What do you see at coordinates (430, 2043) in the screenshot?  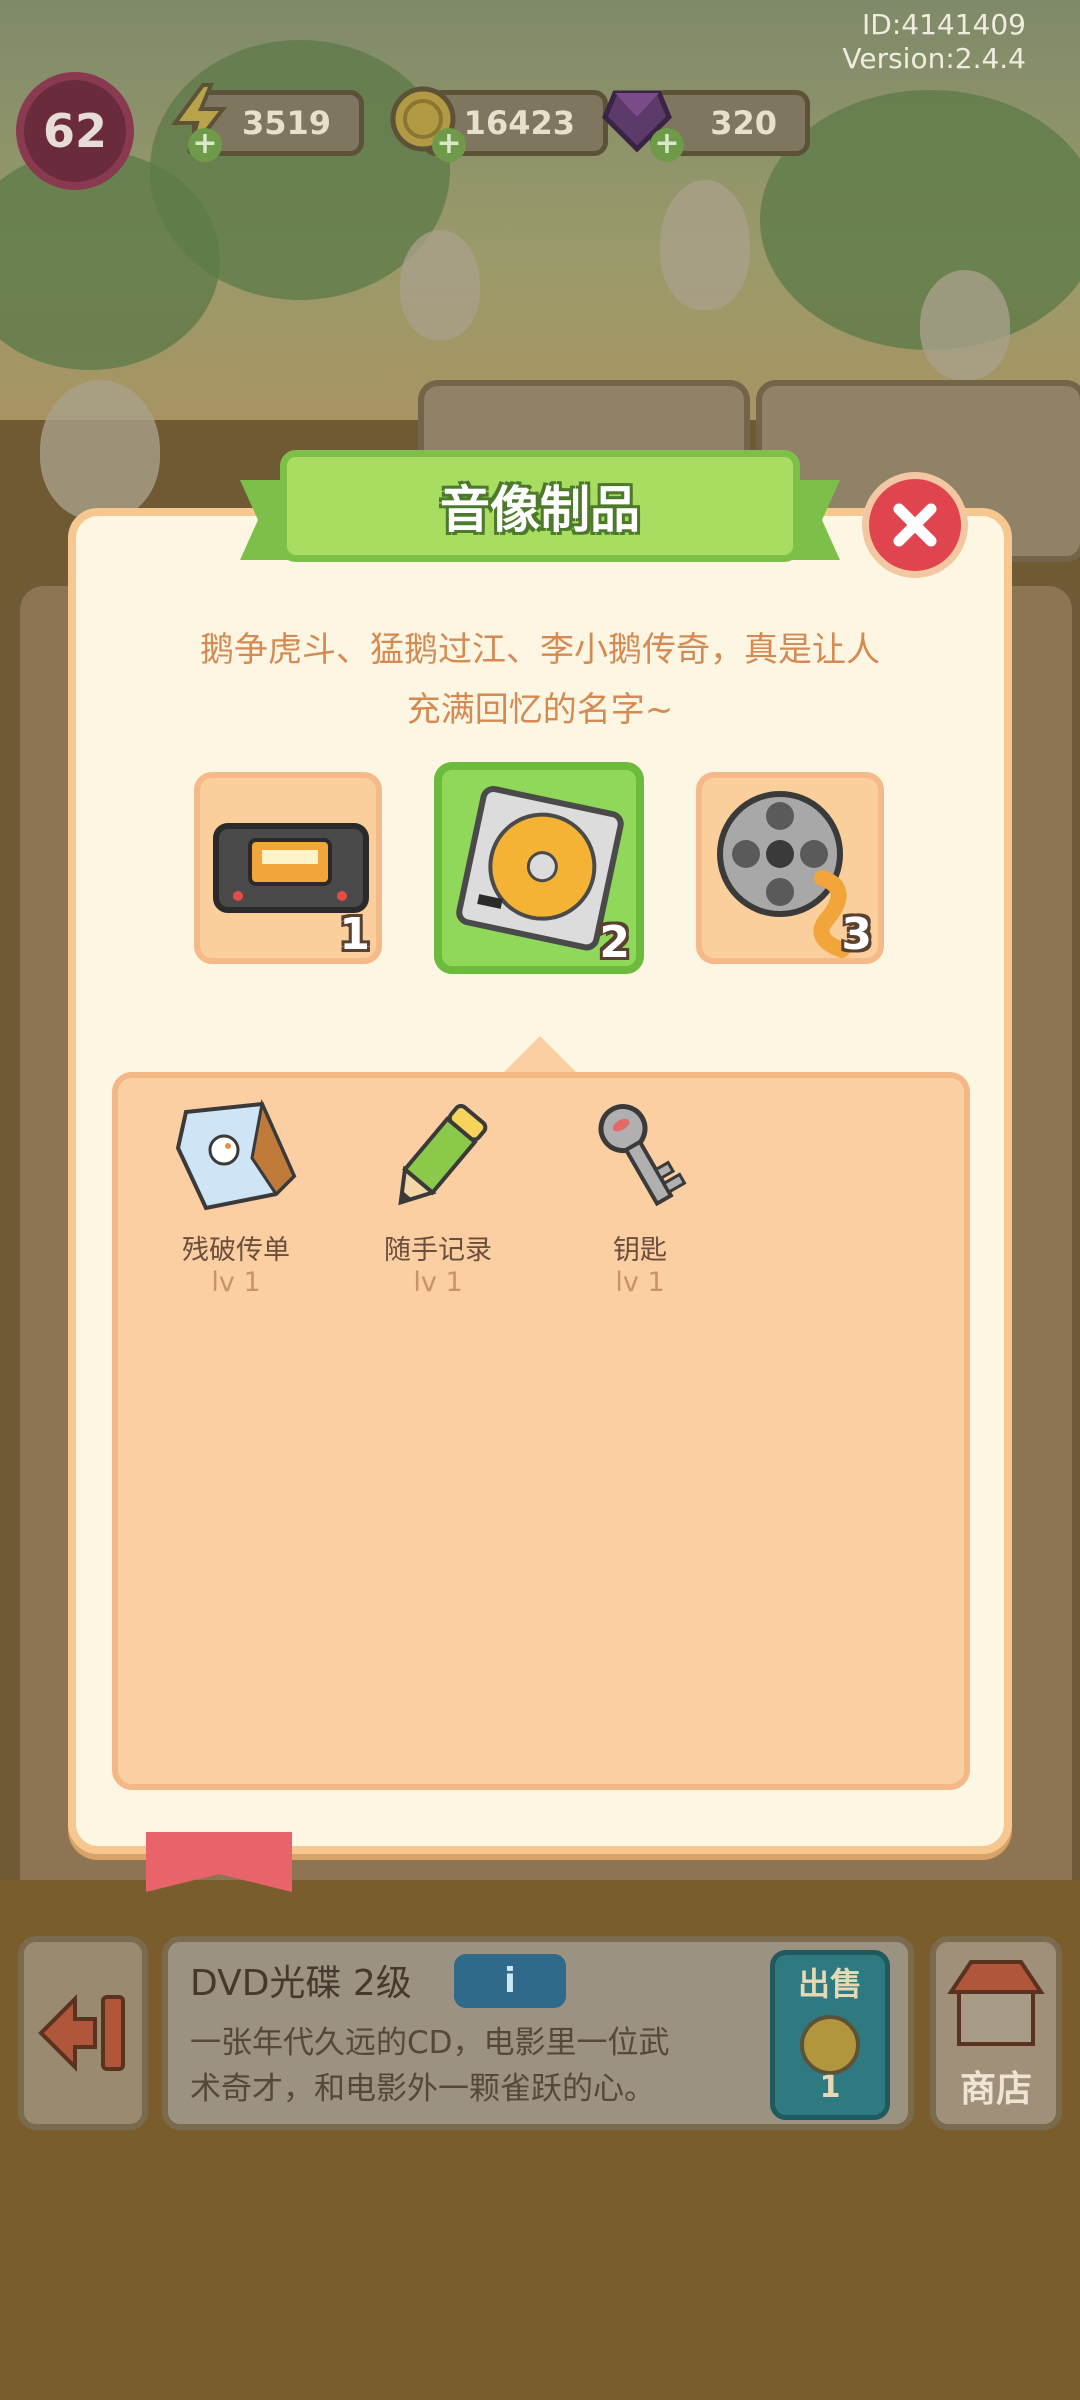 I see `description-line: 一张年代久远的CD，电影里一位武` at bounding box center [430, 2043].